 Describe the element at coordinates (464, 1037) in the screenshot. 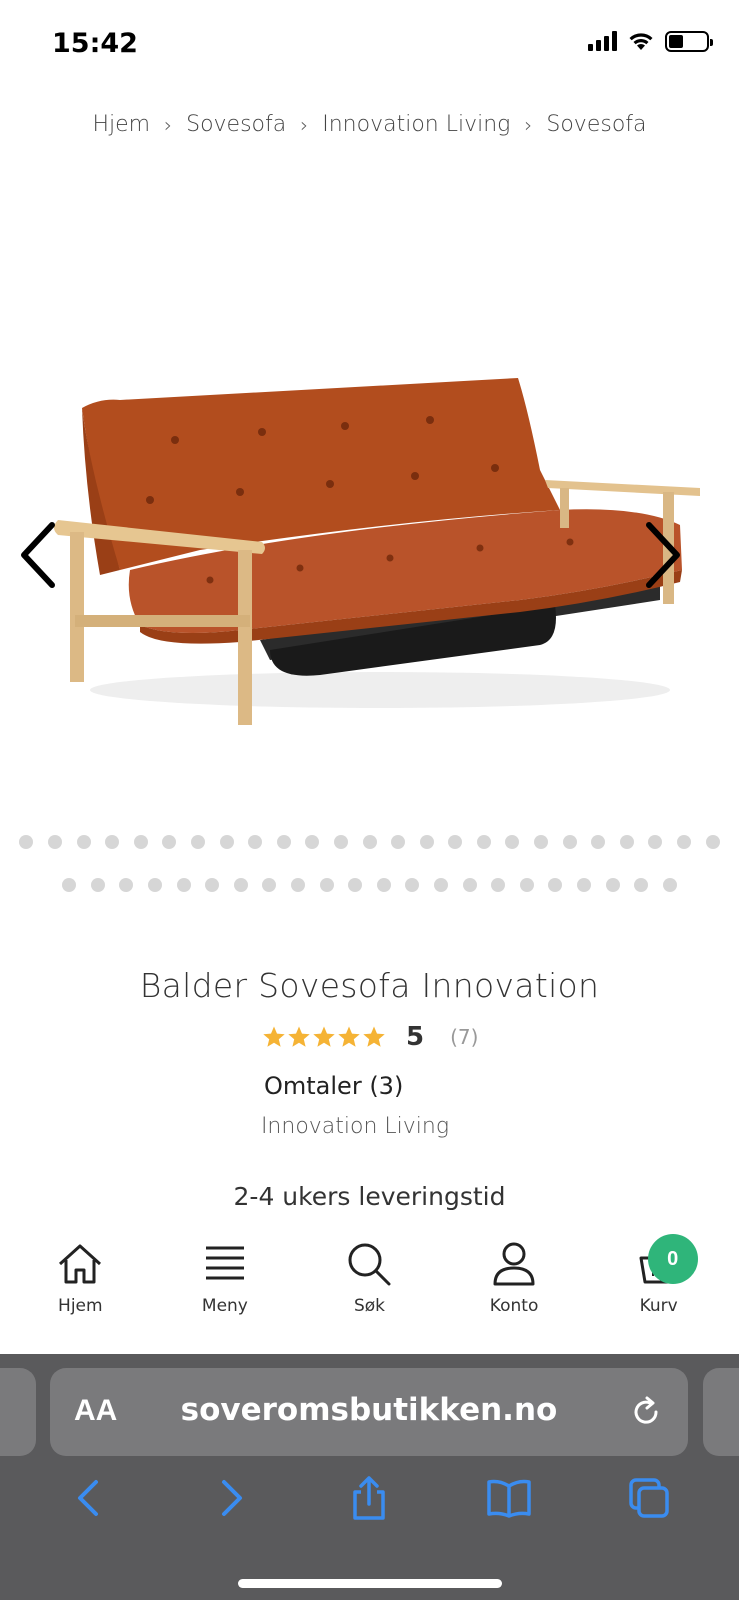

I see `rating-count: (7)` at that location.